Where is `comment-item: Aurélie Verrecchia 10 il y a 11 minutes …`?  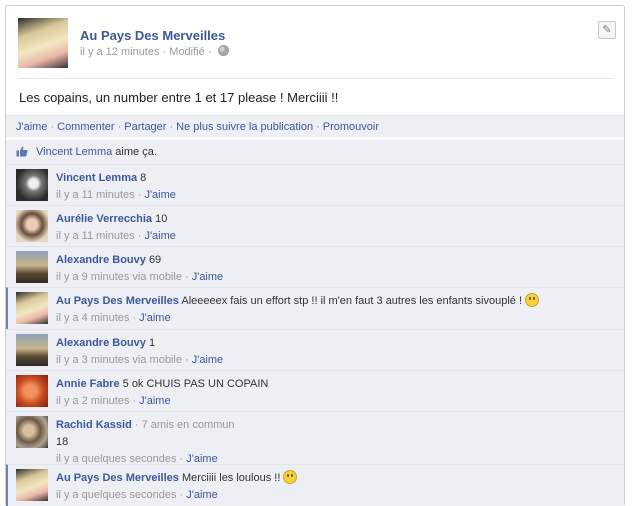
comment-item: Aurélie Verrecchia 10 il y a 11 minutes … is located at coordinates (315, 225).